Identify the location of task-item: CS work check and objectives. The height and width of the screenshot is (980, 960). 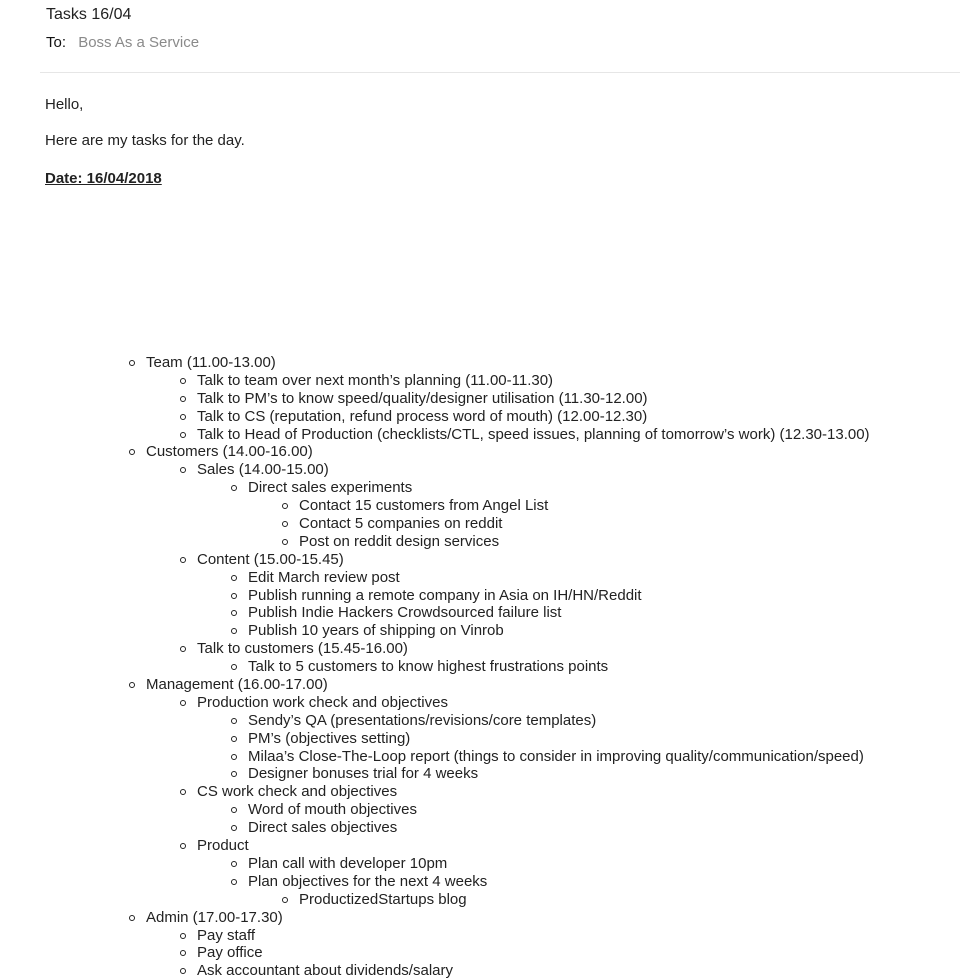
(502, 792).